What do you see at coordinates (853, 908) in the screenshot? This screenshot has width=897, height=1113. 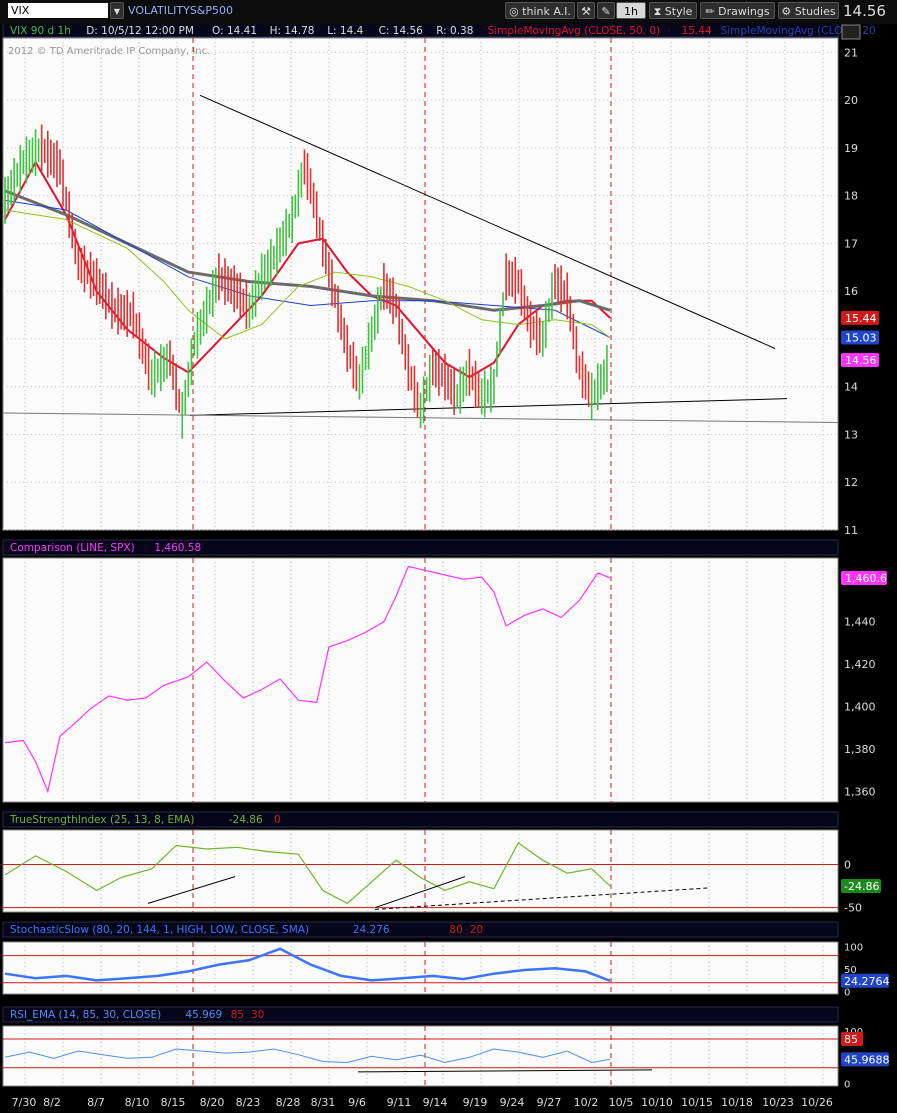 I see `tsi-tick-label: -50` at bounding box center [853, 908].